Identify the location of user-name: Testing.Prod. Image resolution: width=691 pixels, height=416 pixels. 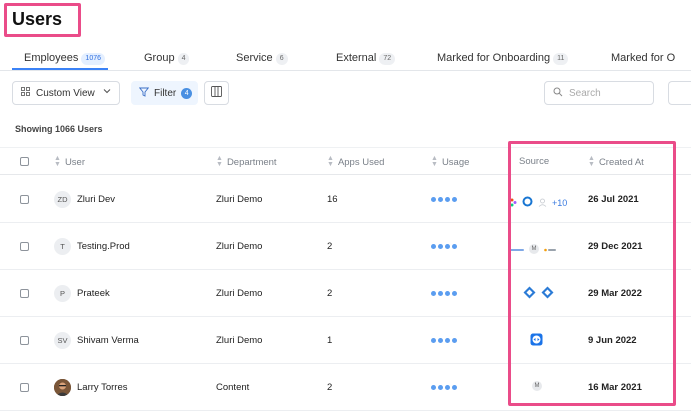
(103, 246).